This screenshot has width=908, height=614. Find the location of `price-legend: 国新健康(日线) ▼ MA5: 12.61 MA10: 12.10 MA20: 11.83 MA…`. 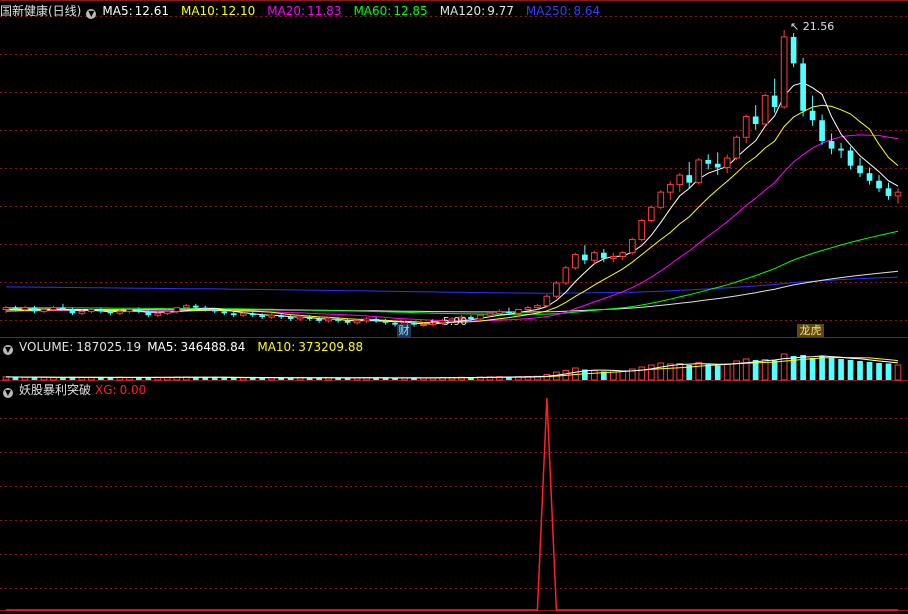

price-legend: 国新健康(日线) ▼ MA5: 12.61 MA10: 12.10 MA20: 11.83 MA… is located at coordinates (306, 11).